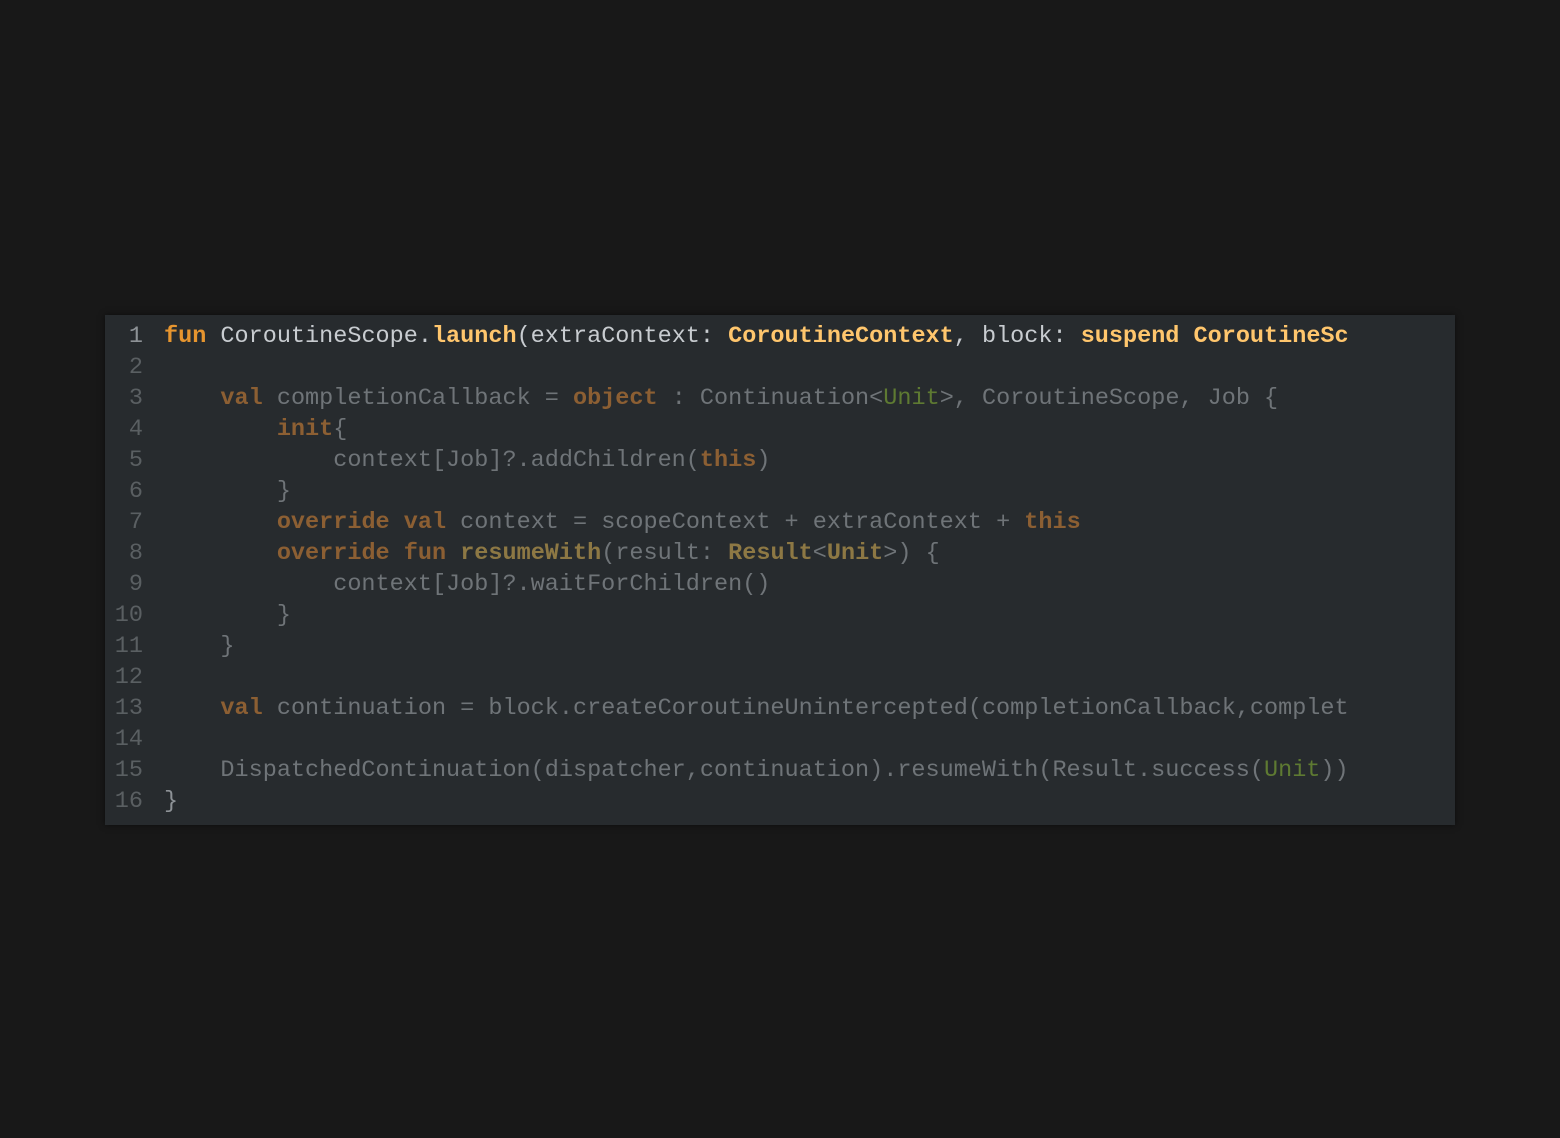 The height and width of the screenshot is (1138, 1560). What do you see at coordinates (1334, 770) in the screenshot?
I see `code-token: ))` at bounding box center [1334, 770].